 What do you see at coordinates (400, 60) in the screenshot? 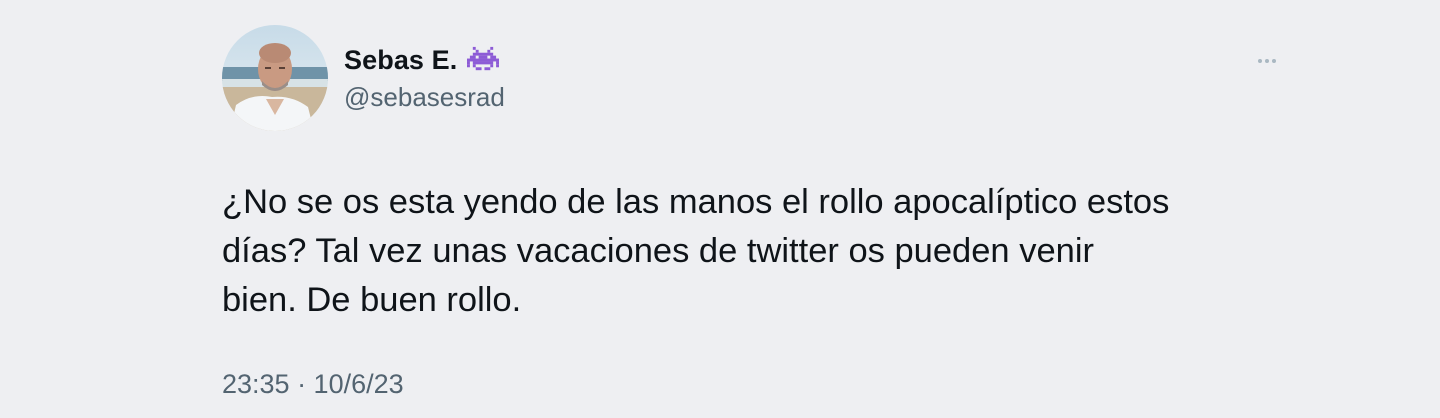
I see `user-name: Sebas E.` at bounding box center [400, 60].